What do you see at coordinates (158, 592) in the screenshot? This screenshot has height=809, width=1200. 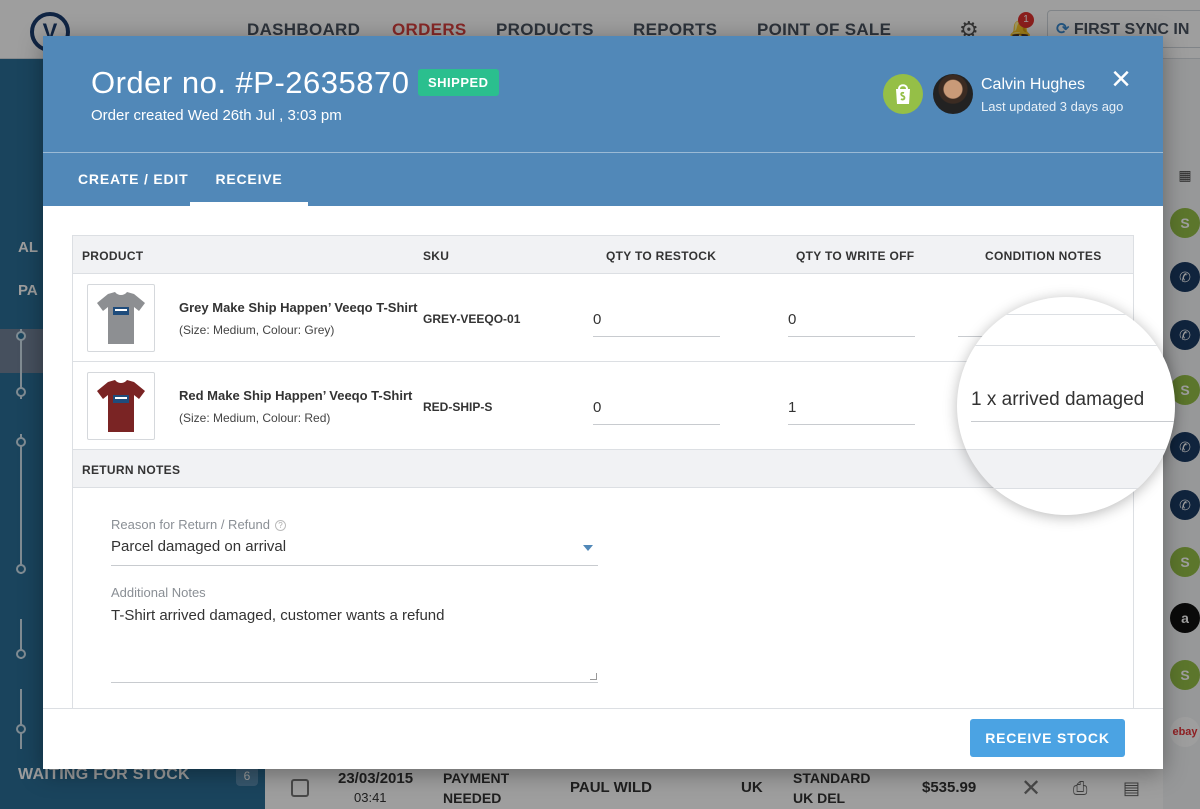 I see `additional-notes-label: Additional Notes` at bounding box center [158, 592].